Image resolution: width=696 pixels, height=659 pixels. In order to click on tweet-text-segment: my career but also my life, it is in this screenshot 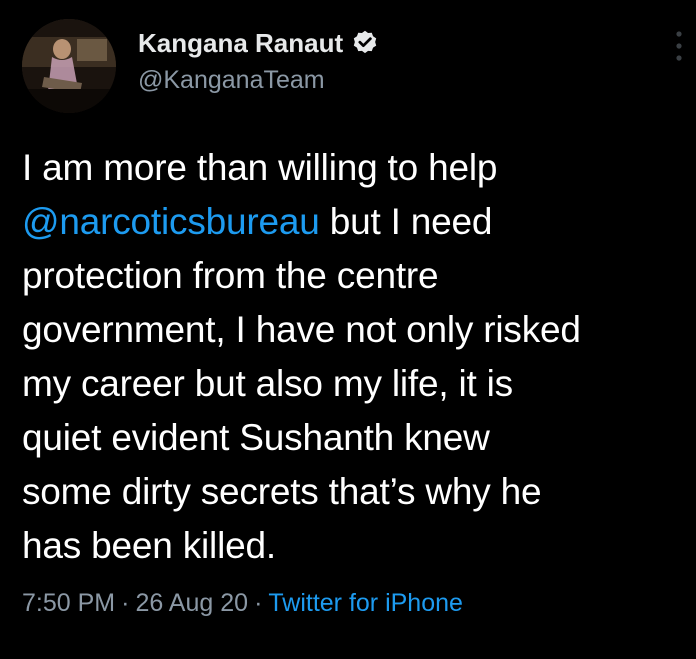, I will do `click(267, 383)`.